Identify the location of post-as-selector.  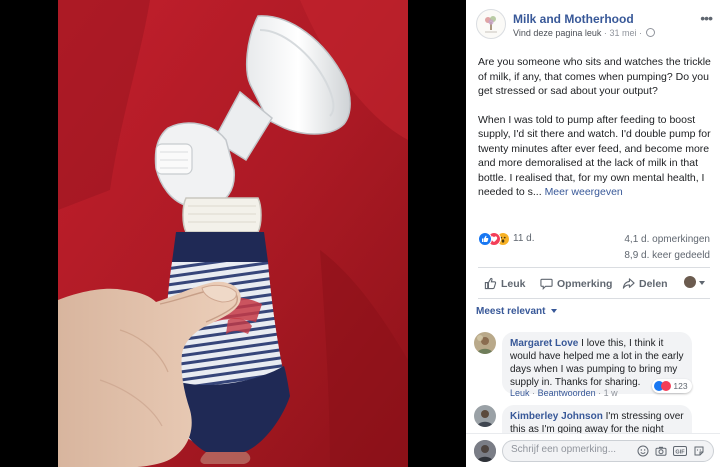
(694, 282).